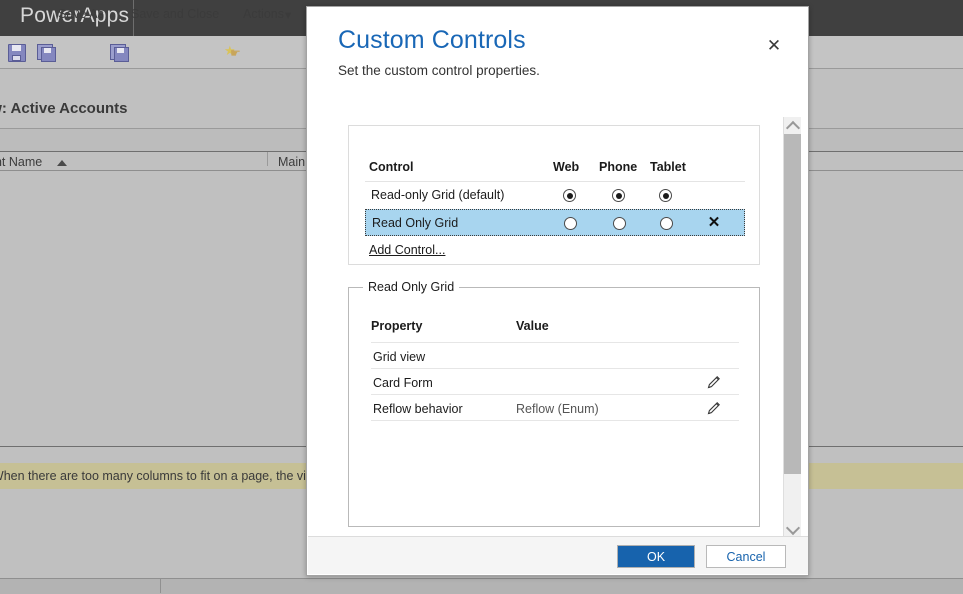 This screenshot has height=594, width=963. Describe the element at coordinates (291, 162) in the screenshot. I see `grid-column-header-main: Main` at that location.